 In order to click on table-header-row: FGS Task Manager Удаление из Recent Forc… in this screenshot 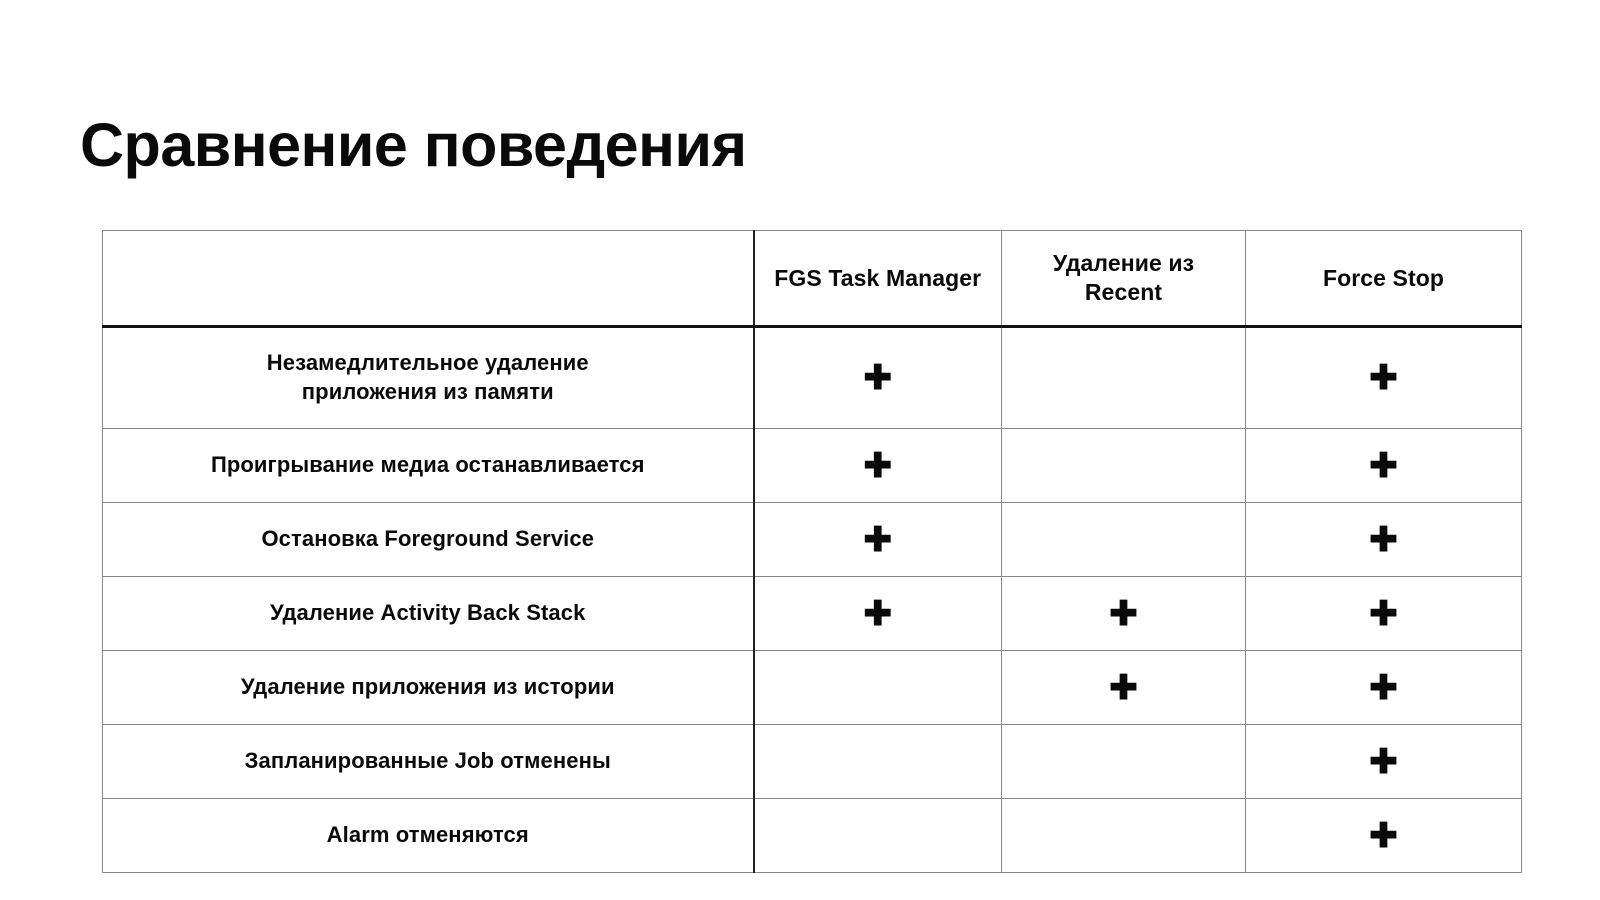, I will do `click(812, 279)`.